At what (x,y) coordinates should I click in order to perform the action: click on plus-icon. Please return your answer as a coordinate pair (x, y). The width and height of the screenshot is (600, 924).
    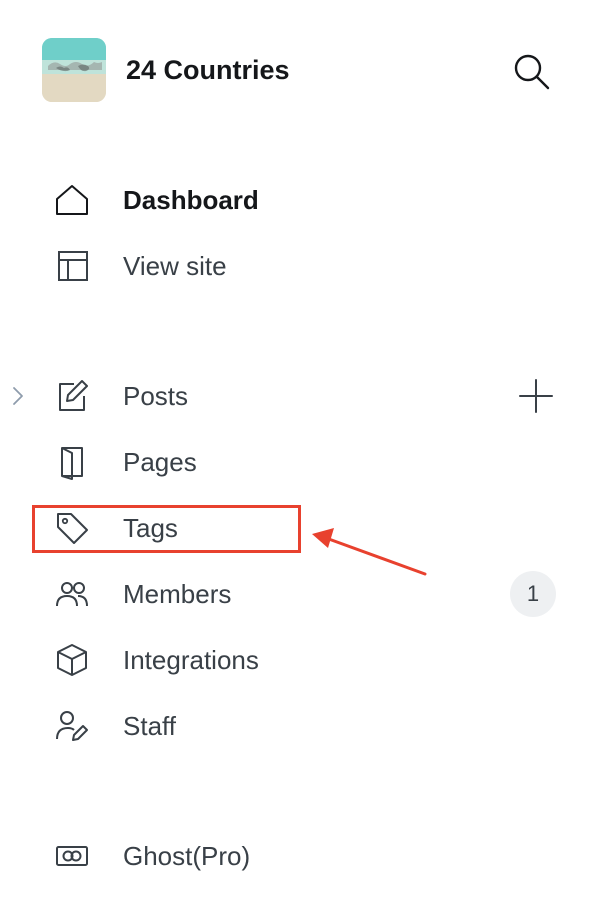
    Looking at the image, I should click on (536, 396).